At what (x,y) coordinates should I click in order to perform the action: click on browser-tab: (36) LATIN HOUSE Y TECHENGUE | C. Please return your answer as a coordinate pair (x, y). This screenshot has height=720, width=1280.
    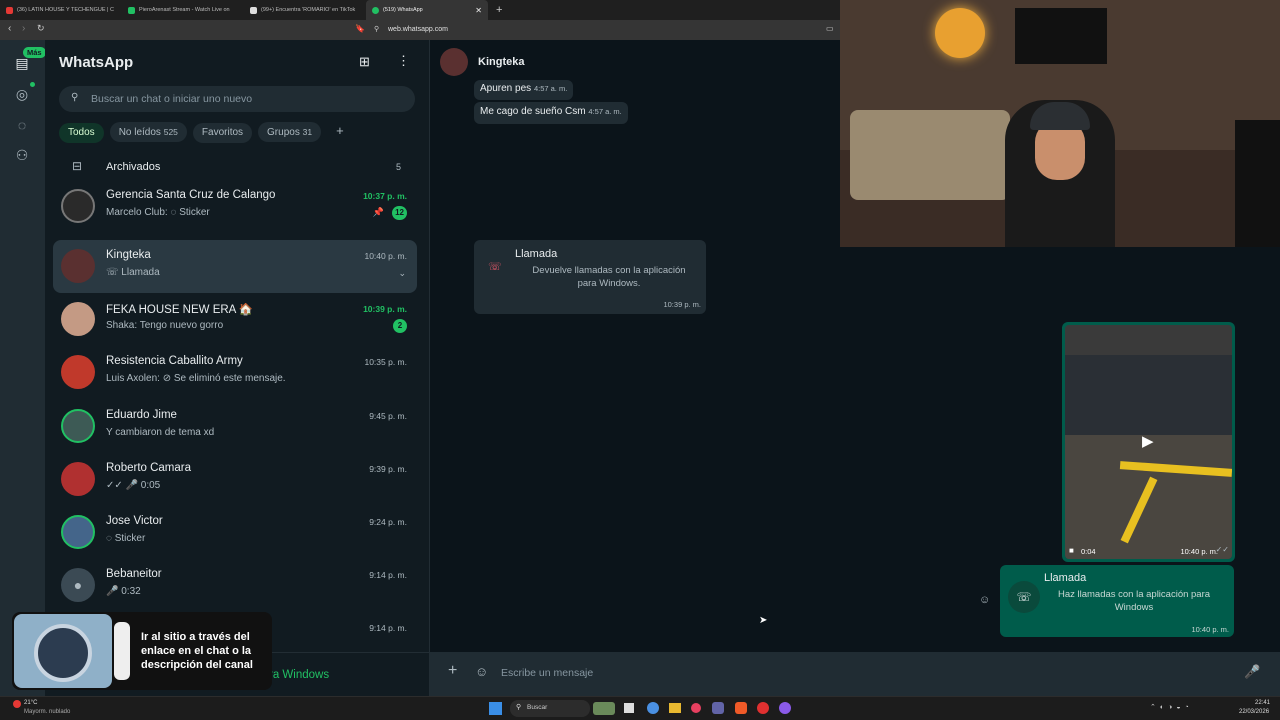
    Looking at the image, I should click on (61, 10).